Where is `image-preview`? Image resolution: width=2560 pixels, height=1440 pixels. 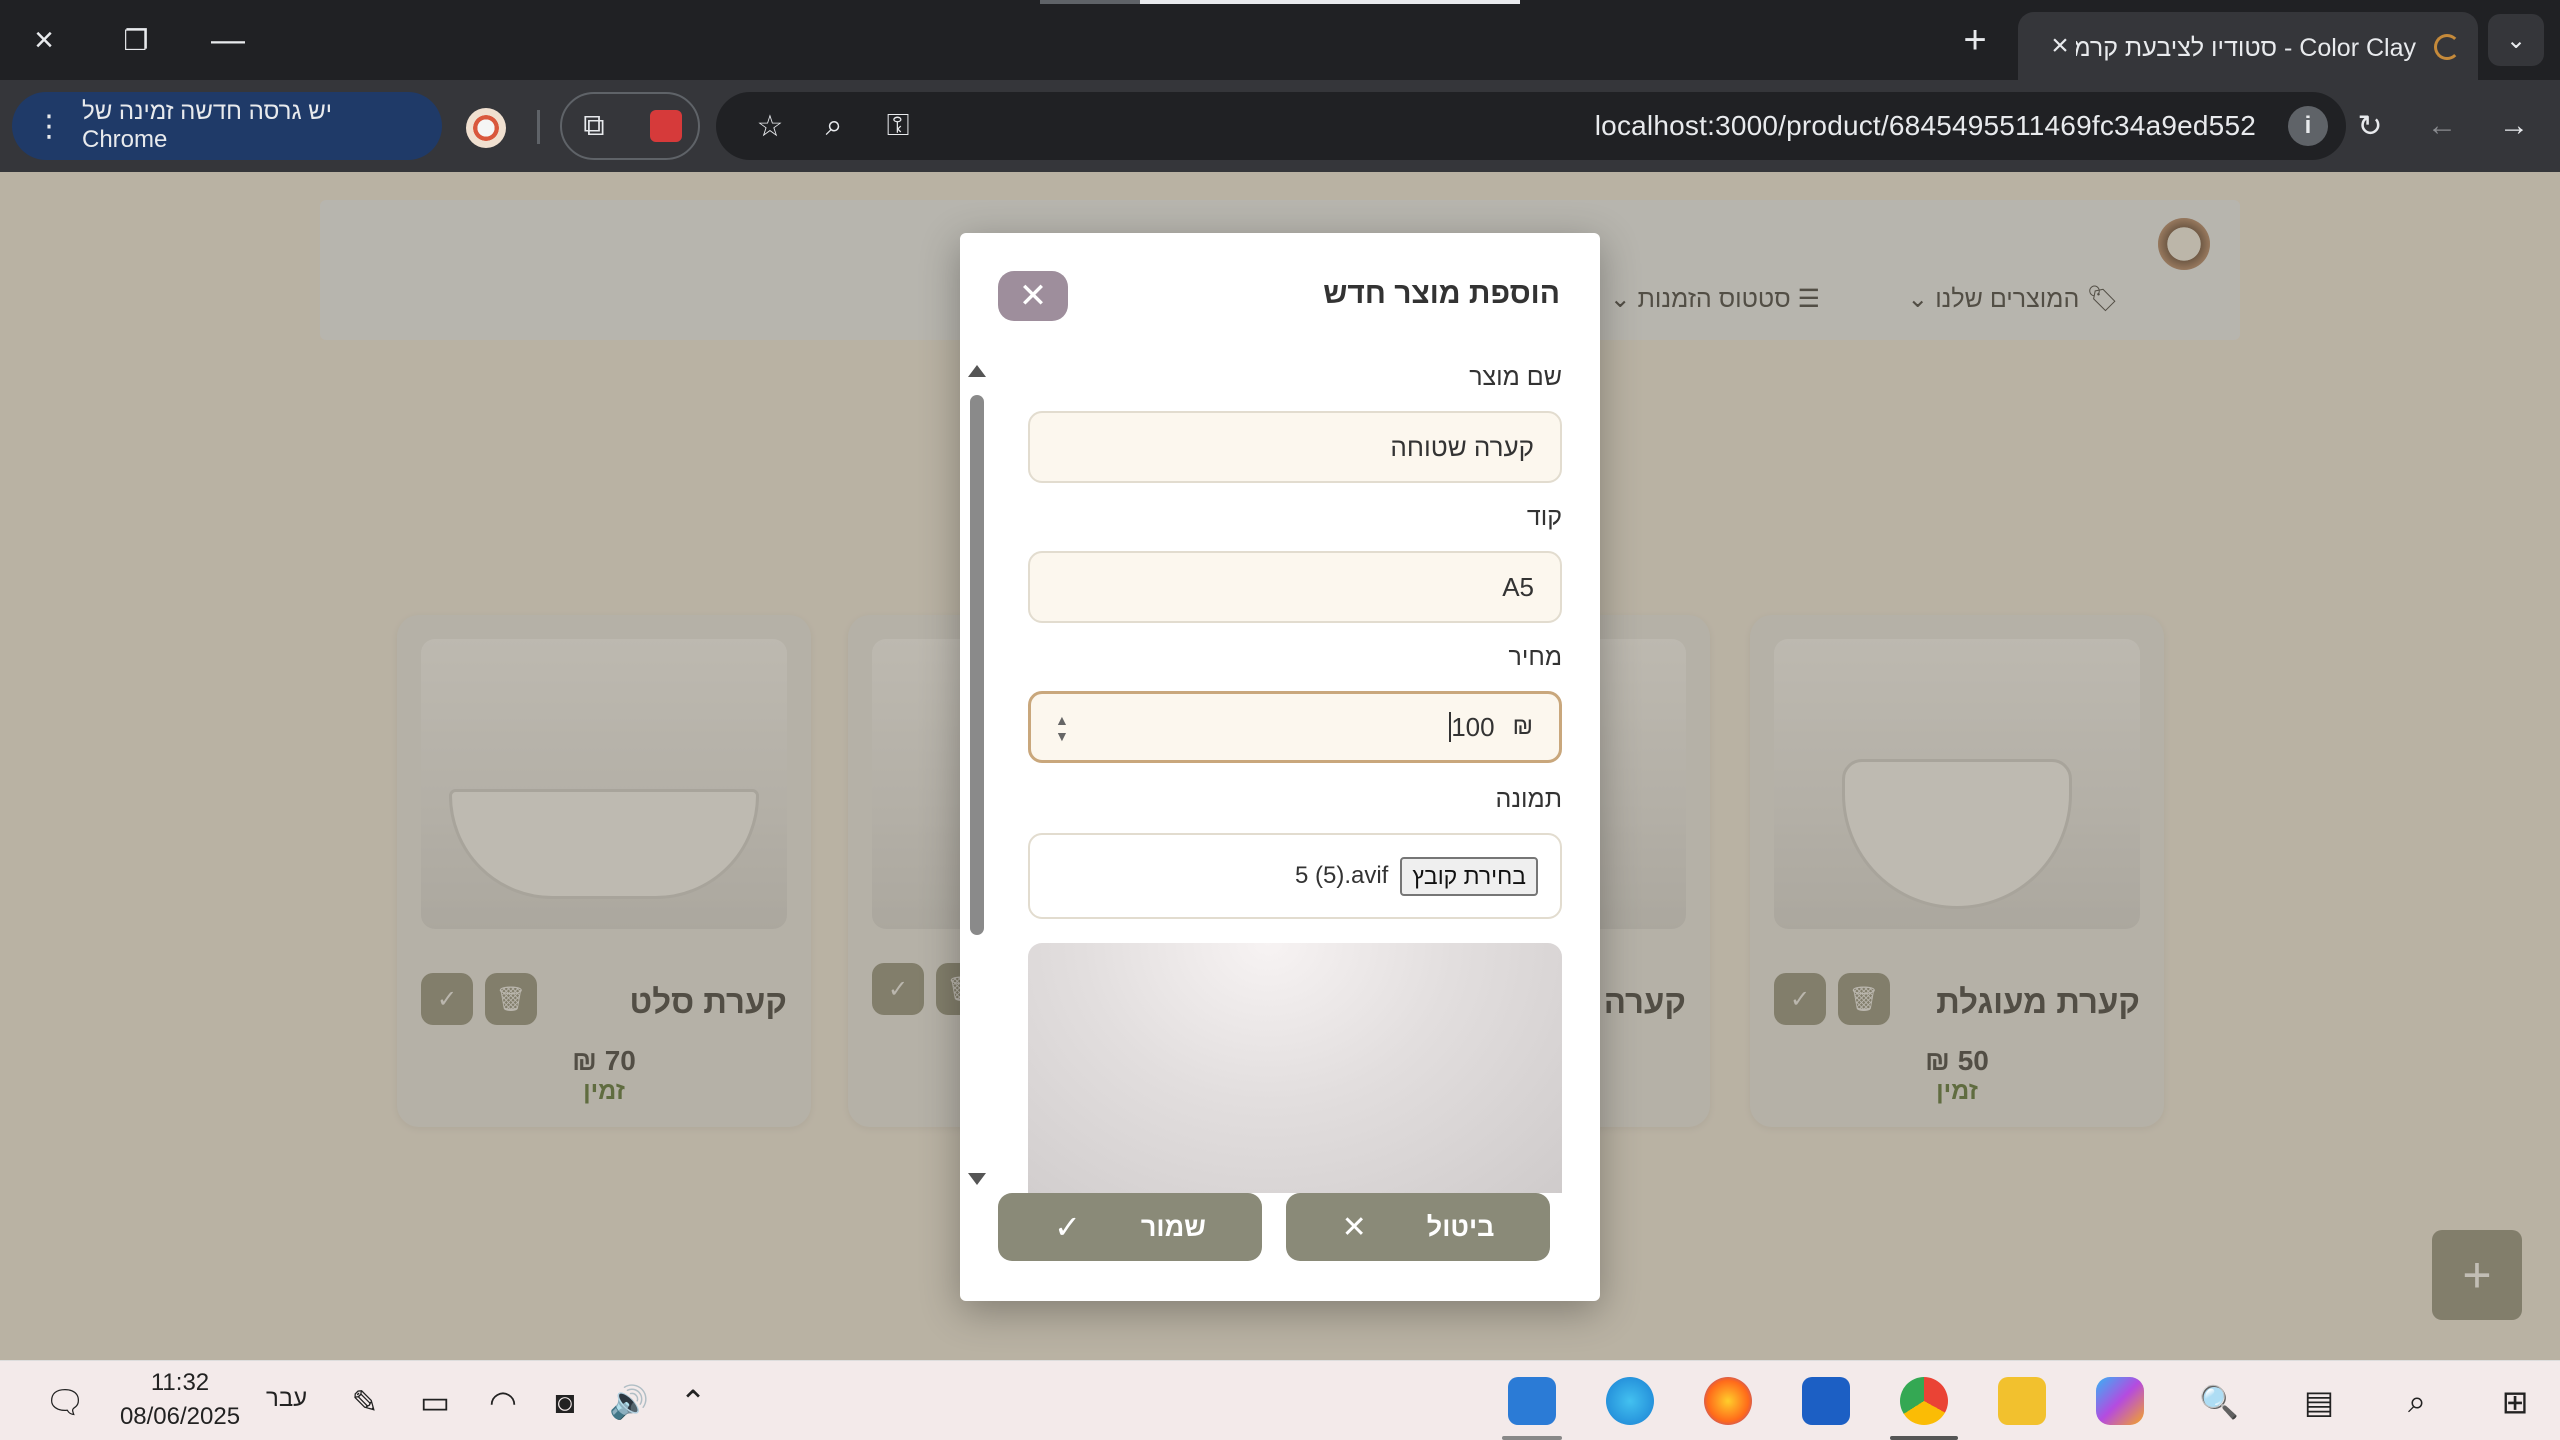
image-preview is located at coordinates (1295, 1068).